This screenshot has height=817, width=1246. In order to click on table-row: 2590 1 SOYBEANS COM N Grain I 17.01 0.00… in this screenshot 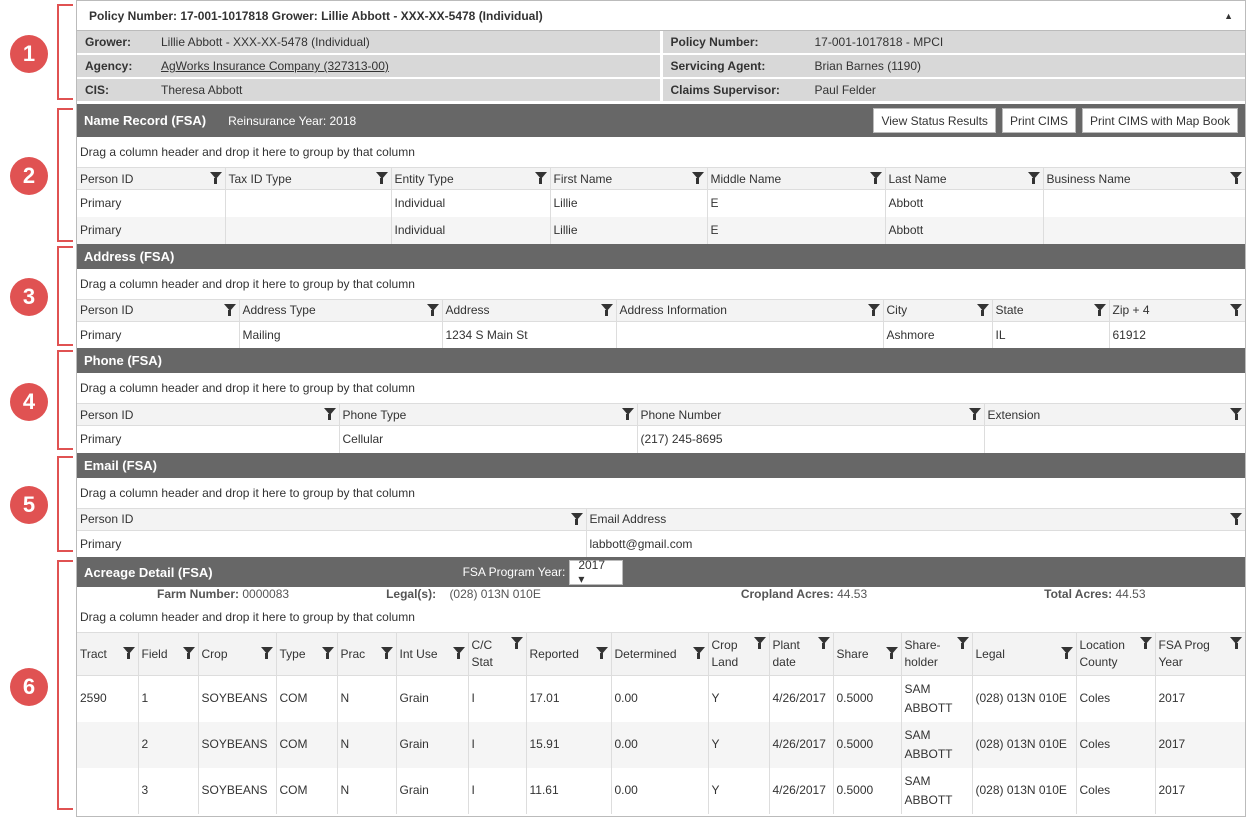, I will do `click(661, 698)`.